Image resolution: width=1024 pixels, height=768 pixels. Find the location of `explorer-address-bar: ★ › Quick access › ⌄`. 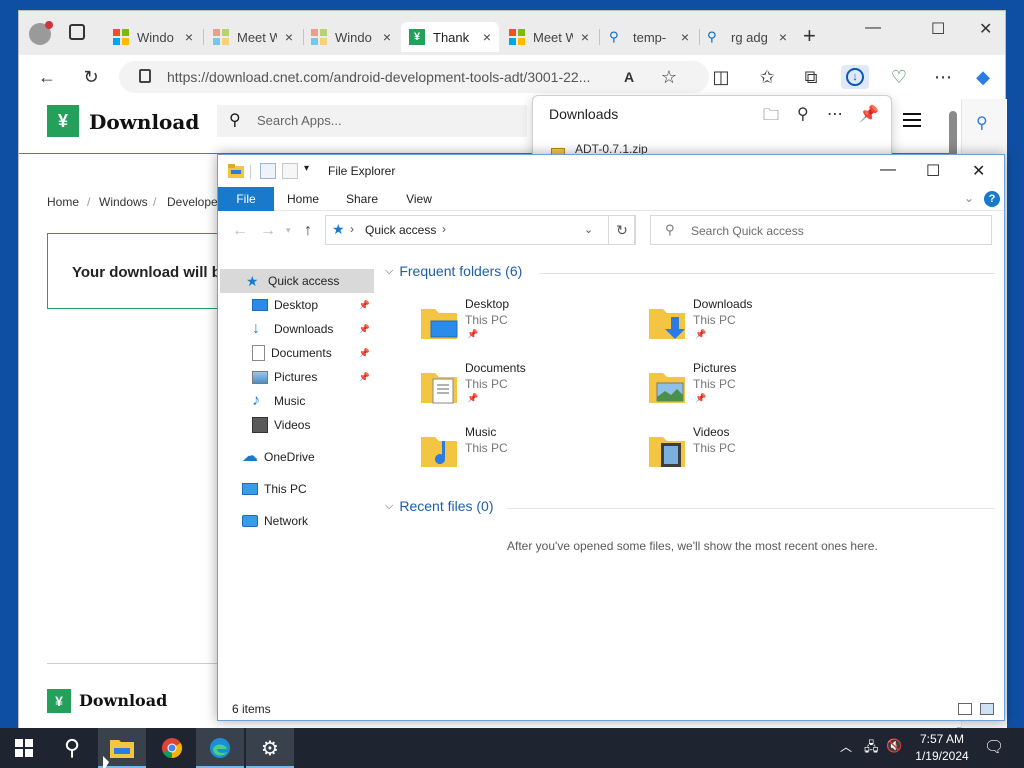

explorer-address-bar: ★ › Quick access › ⌄ is located at coordinates (480, 230).